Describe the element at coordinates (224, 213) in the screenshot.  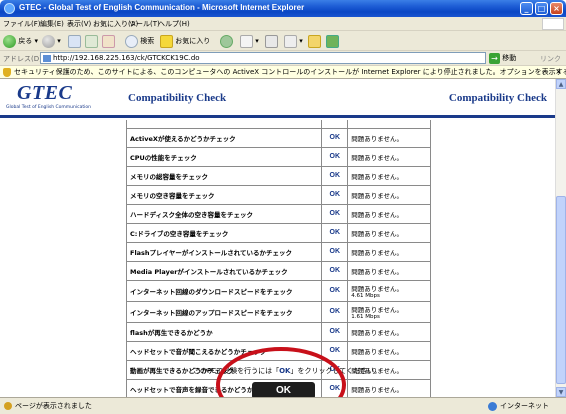
I see `check-item: ハードディスク全体の空き容量をチェック` at that location.